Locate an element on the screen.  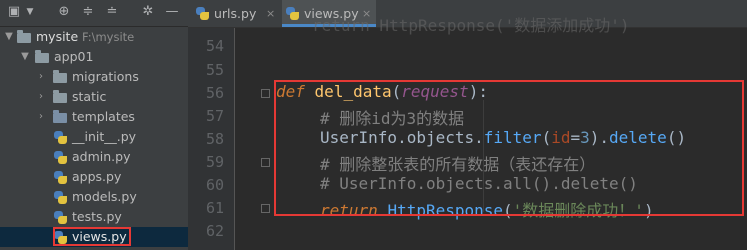
tree-folder-migrations: › migrations is located at coordinates (94, 77).